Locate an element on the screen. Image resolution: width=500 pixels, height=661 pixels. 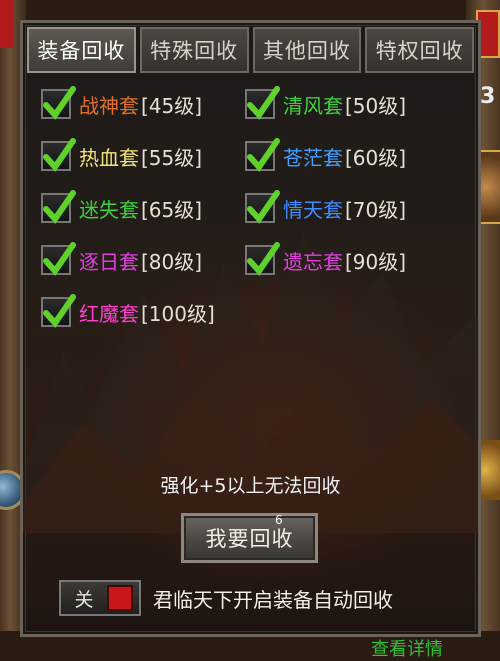
set-level: [100级] is located at coordinates (178, 313).